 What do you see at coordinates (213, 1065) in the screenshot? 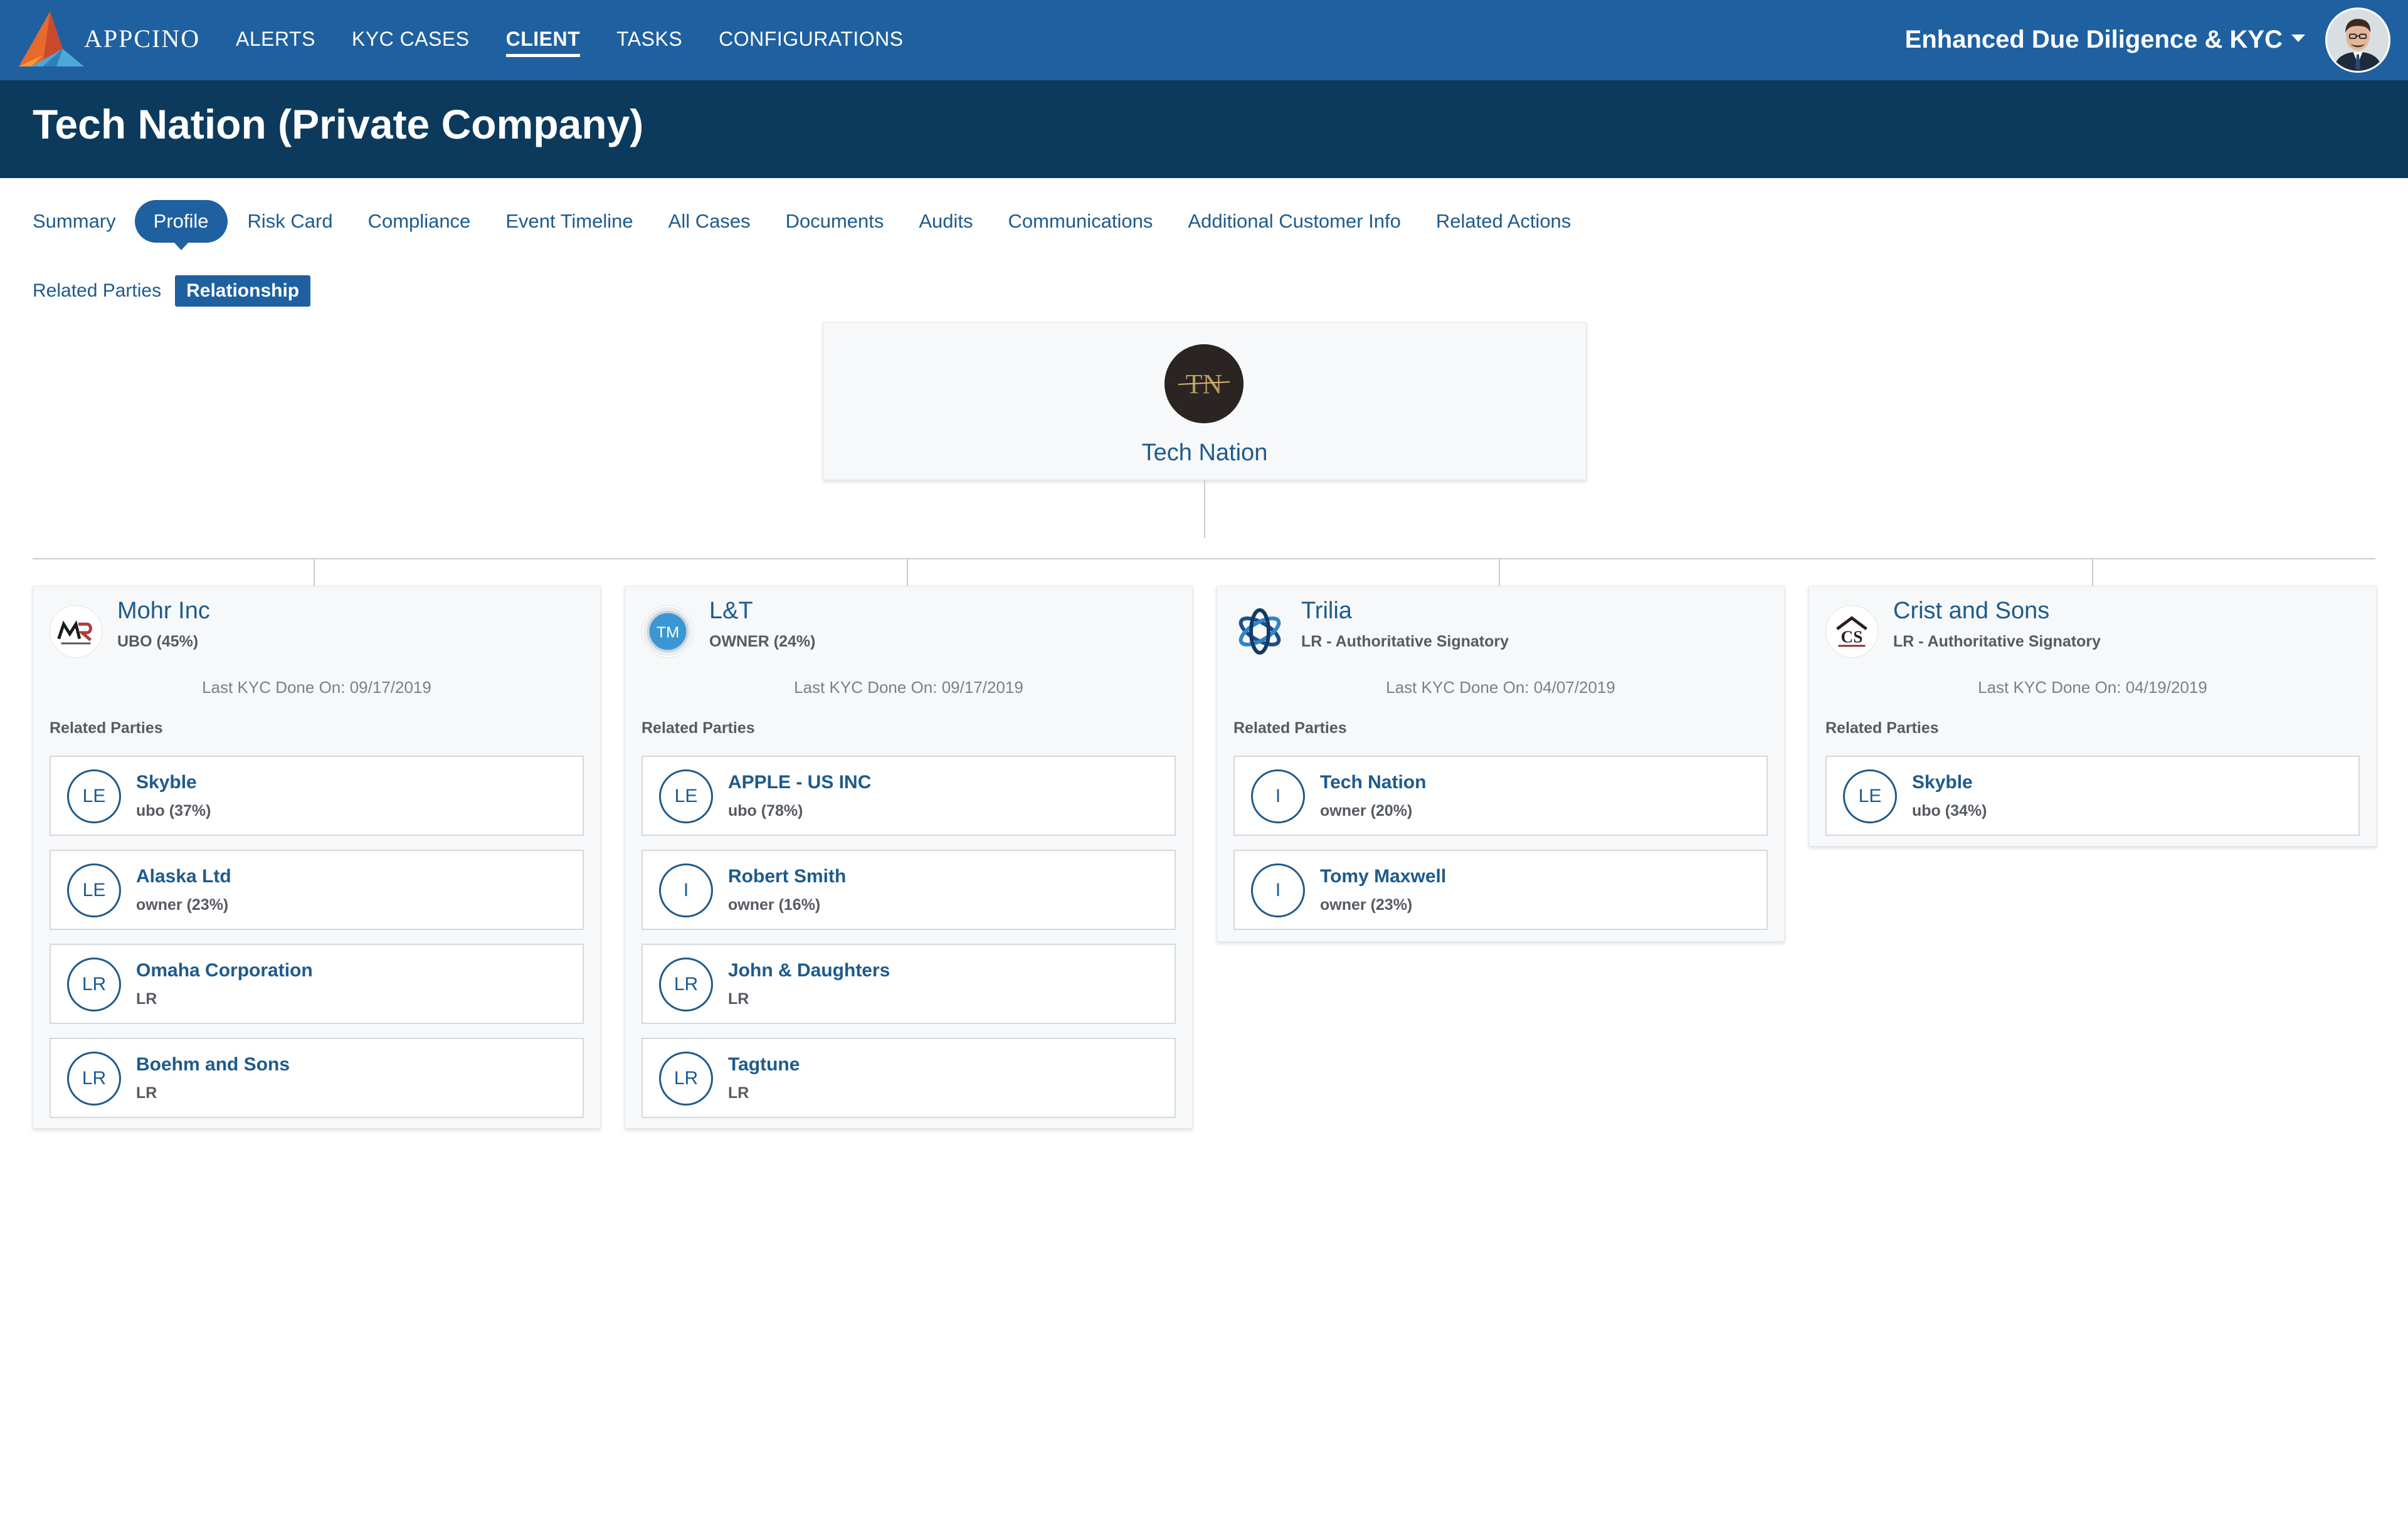
I see `party-name: Boehm and Sons` at bounding box center [213, 1065].